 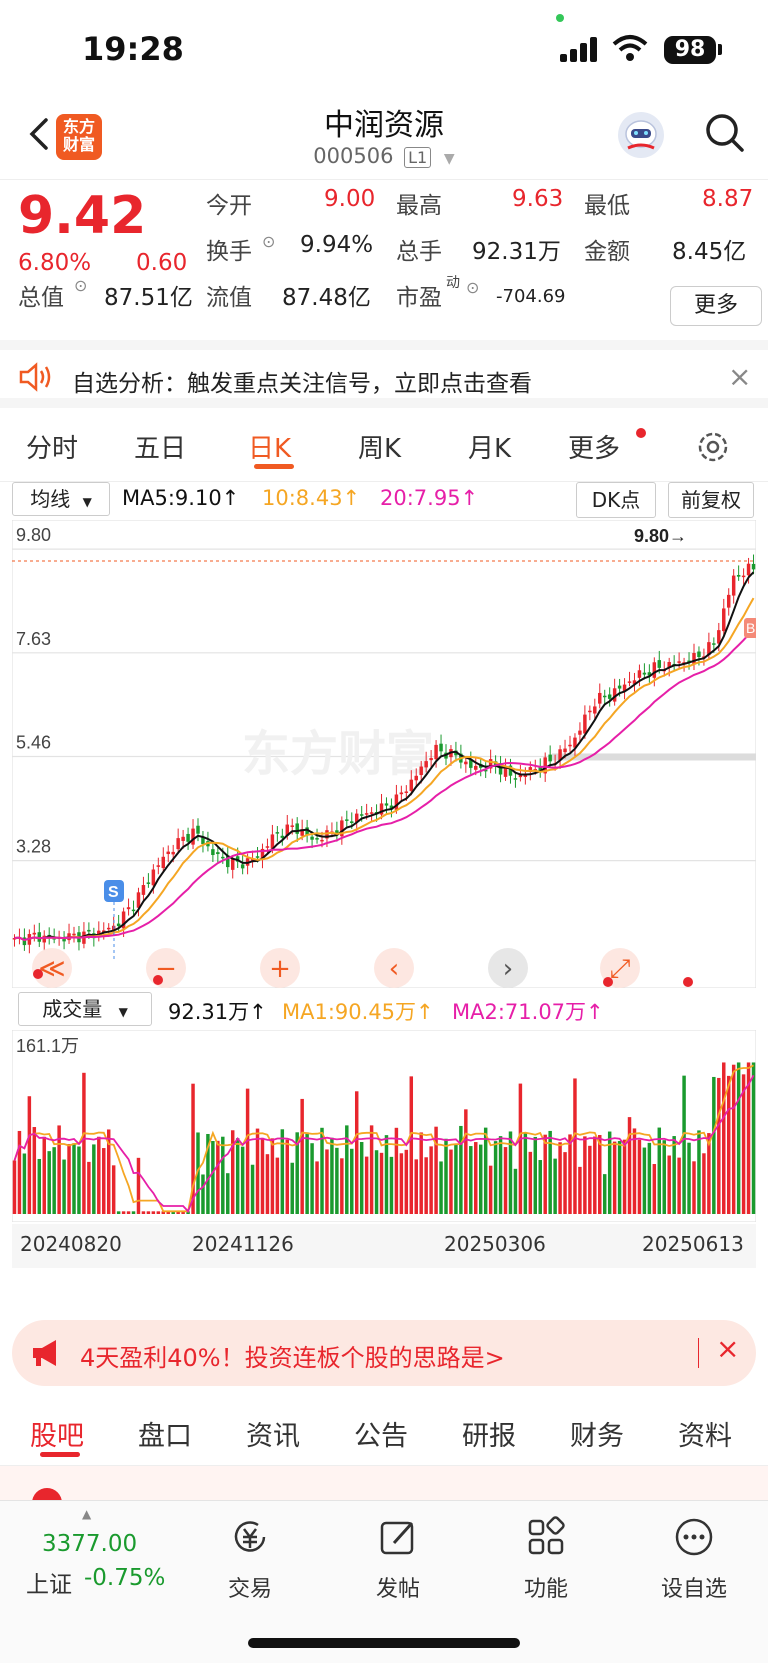 I want to click on max-price-label: 9.80→, so click(x=660, y=536).